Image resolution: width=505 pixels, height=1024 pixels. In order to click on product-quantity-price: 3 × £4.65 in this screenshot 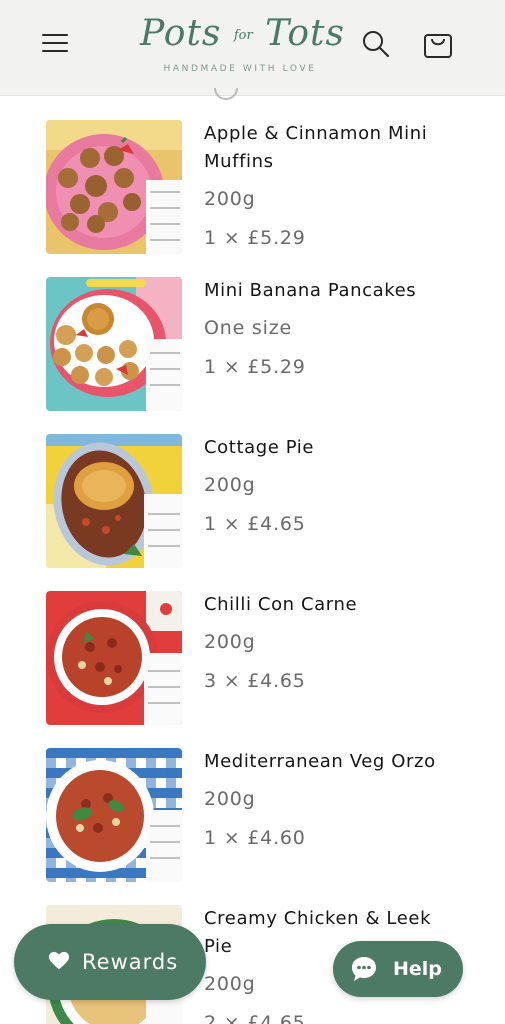, I will do `click(255, 681)`.